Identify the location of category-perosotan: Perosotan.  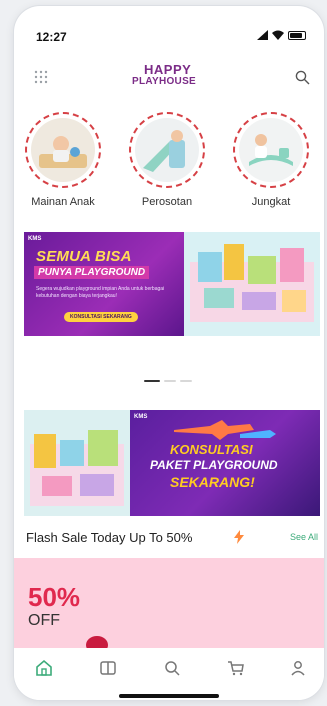
(167, 160).